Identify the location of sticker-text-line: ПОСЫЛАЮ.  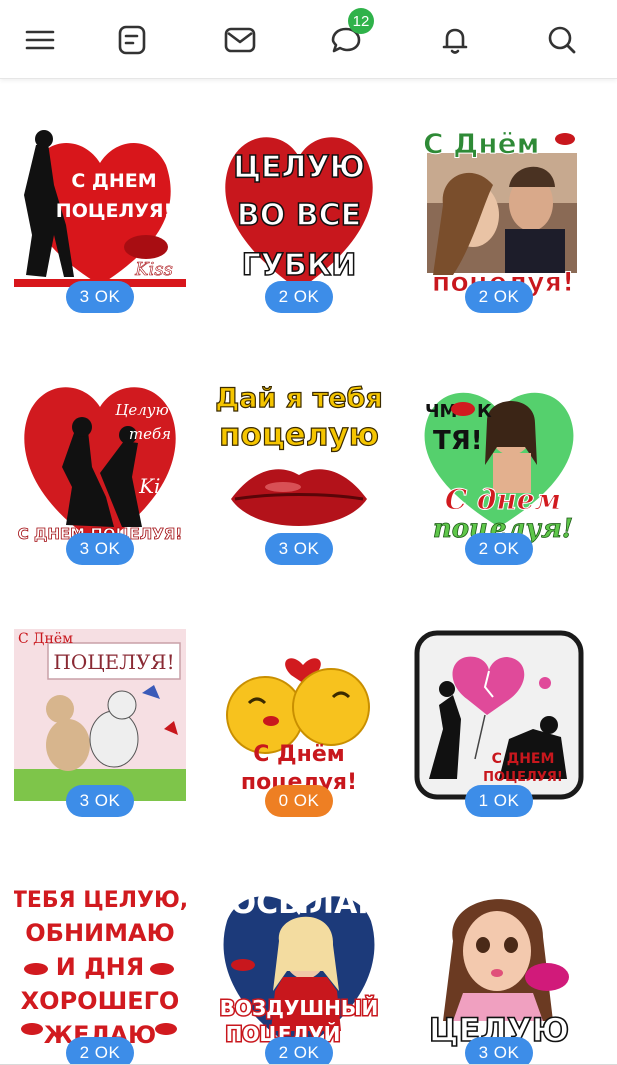
(299, 903).